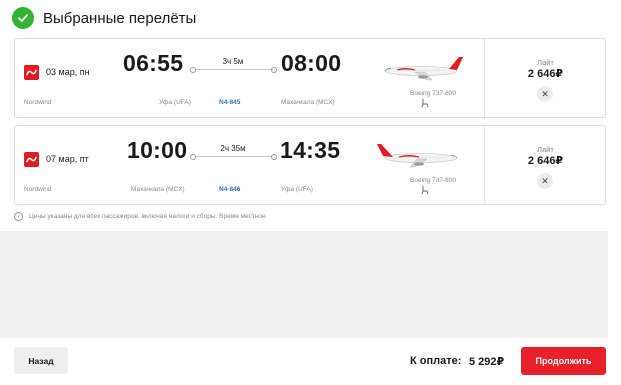 This screenshot has width=621, height=385. Describe the element at coordinates (23, 18) in the screenshot. I see `check-circle-icon` at that location.